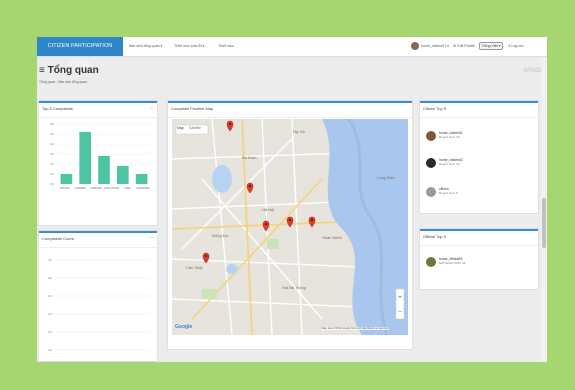 The height and width of the screenshot is (390, 575). Describe the element at coordinates (268, 209) in the screenshot. I see `map-place-label: Hà Nội` at that location.